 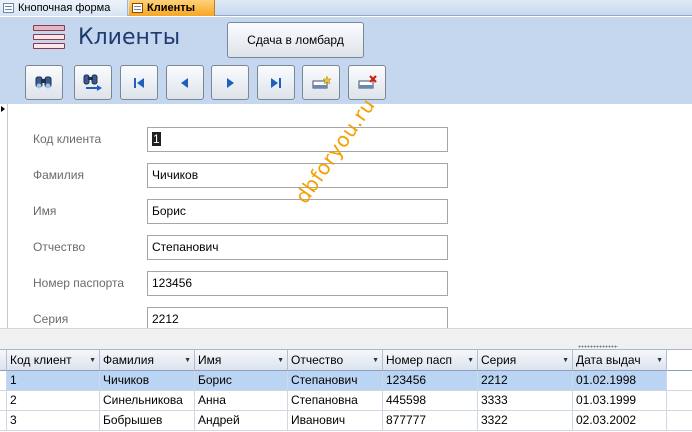 What do you see at coordinates (346, 176) in the screenshot?
I see `field-row-surname: Фамилия Чичиков` at bounding box center [346, 176].